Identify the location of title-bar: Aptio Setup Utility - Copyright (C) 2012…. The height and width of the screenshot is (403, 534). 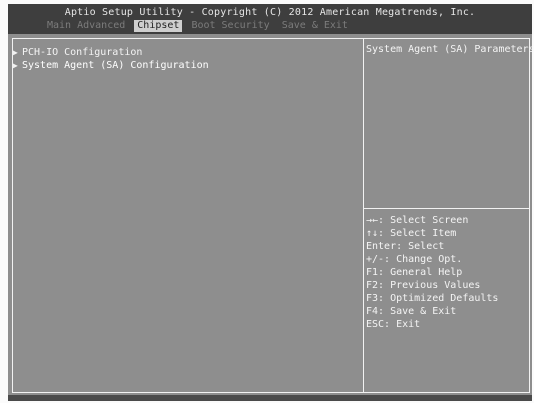
(270, 19).